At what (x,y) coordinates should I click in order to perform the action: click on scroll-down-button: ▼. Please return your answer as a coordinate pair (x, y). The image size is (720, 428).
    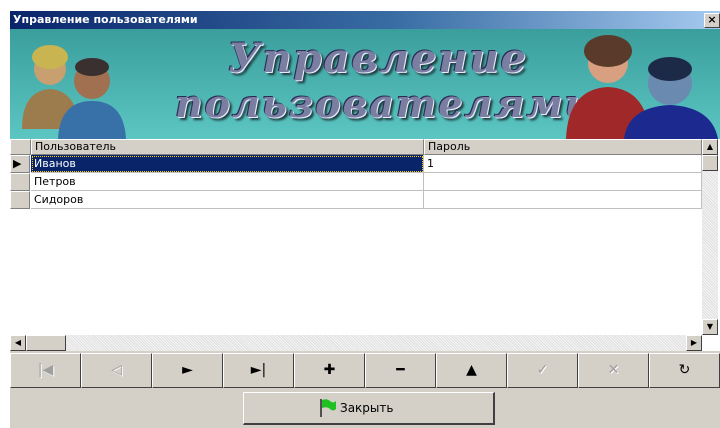
    Looking at the image, I should click on (710, 327).